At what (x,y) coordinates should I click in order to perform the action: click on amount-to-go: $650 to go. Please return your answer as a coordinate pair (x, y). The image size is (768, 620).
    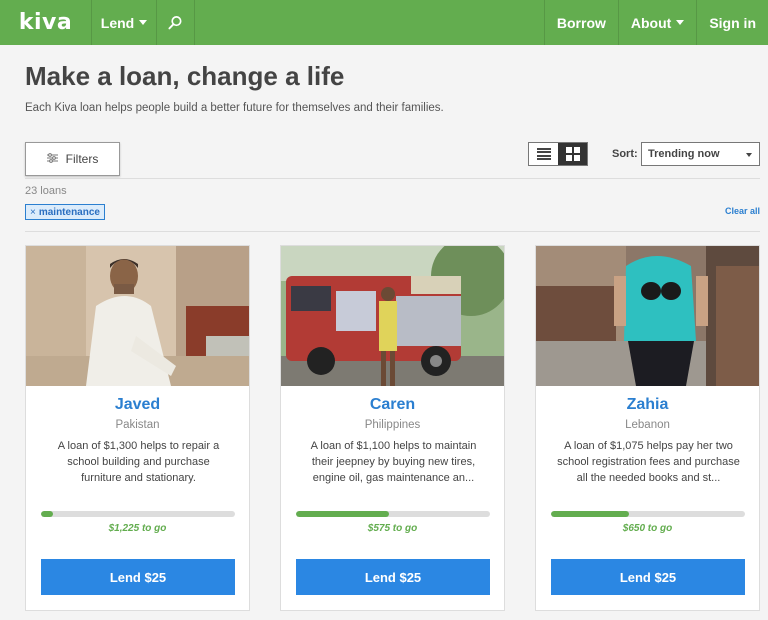
    Looking at the image, I should click on (647, 528).